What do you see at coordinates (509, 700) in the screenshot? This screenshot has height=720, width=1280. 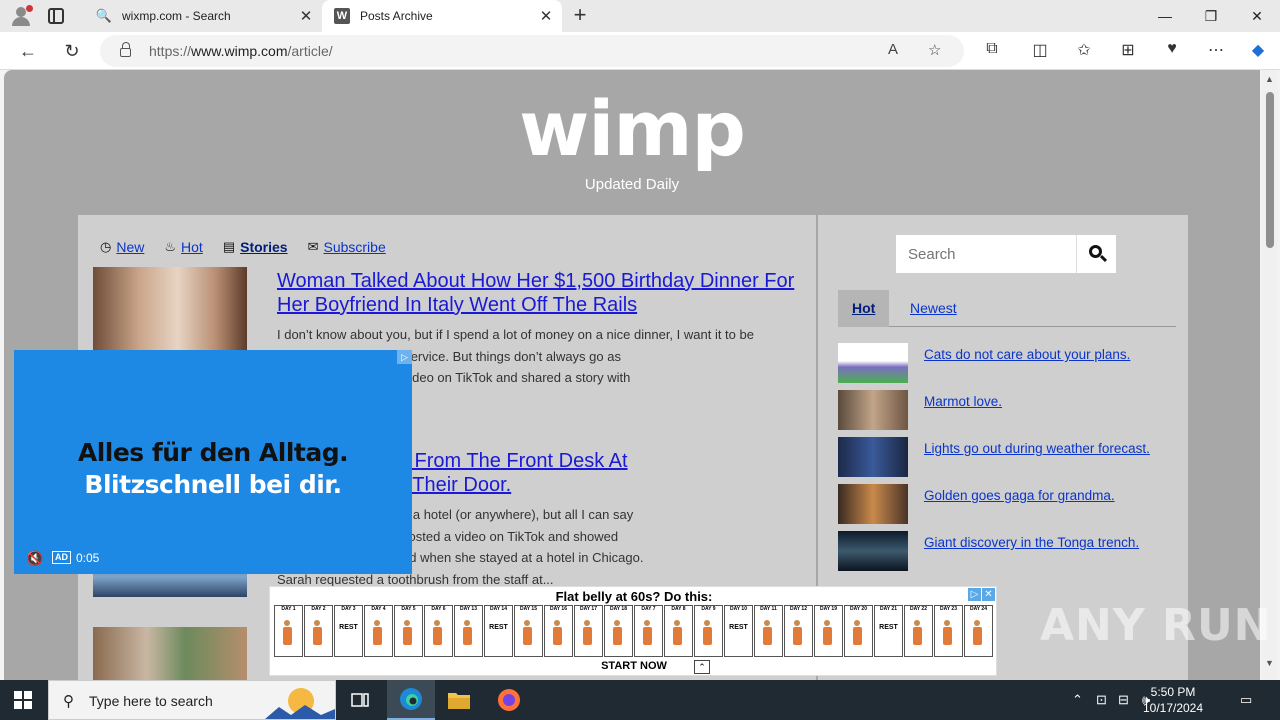 I see `firefox-icon` at bounding box center [509, 700].